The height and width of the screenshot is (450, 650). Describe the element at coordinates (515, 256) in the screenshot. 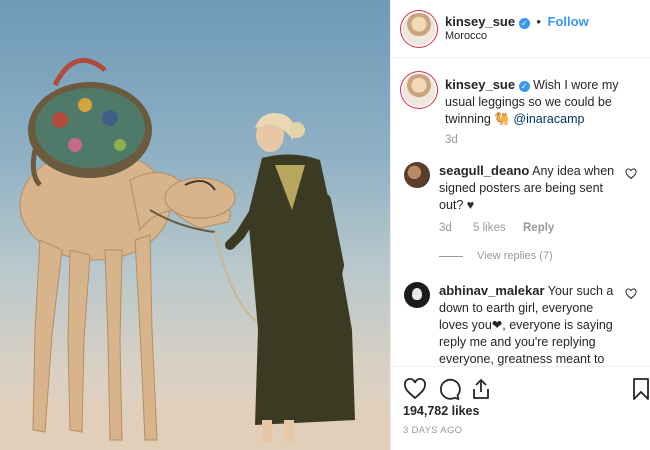

I see `view-replies-label: View replies (7)` at that location.